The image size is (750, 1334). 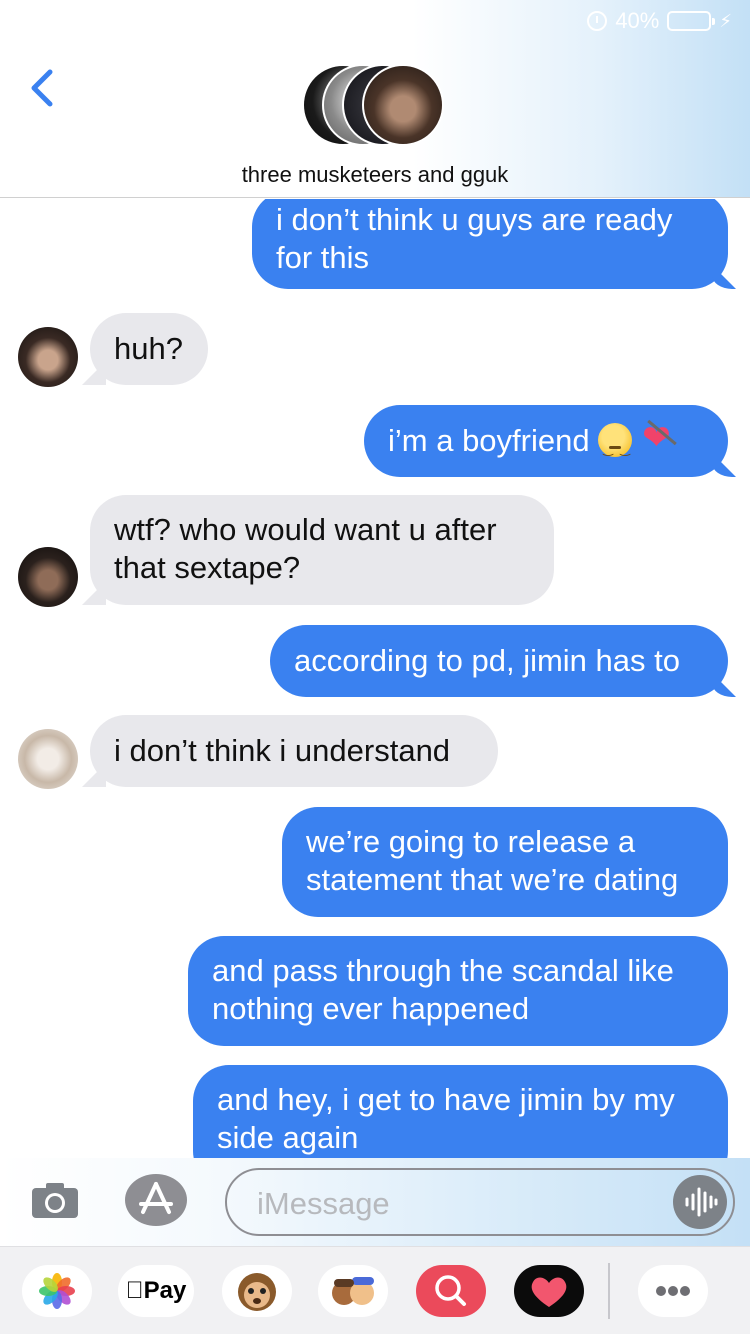 I want to click on conversation-header: 40% ⚡ three musketeers and gguk, so click(x=375, y=99).